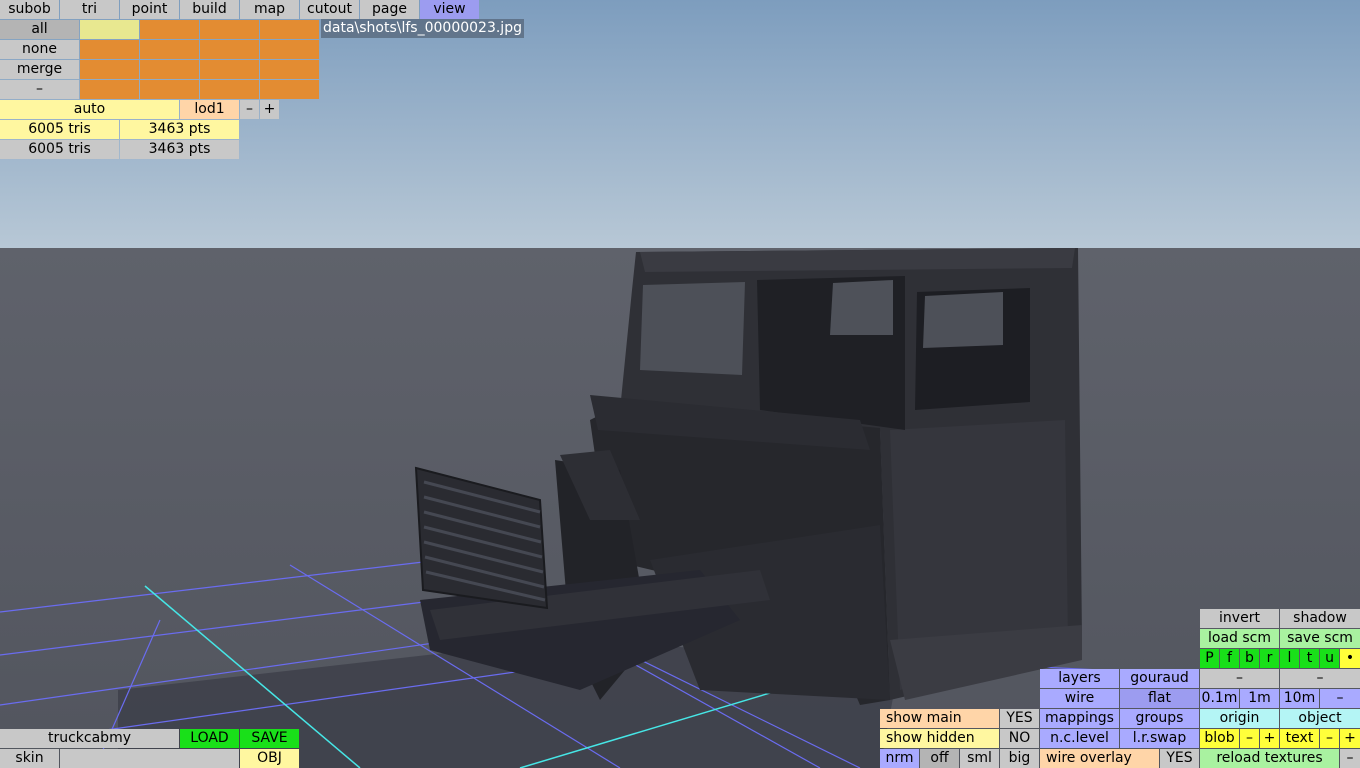 This screenshot has width=1360, height=768. What do you see at coordinates (1019, 738) in the screenshot?
I see `show-hidden-value: NO` at bounding box center [1019, 738].